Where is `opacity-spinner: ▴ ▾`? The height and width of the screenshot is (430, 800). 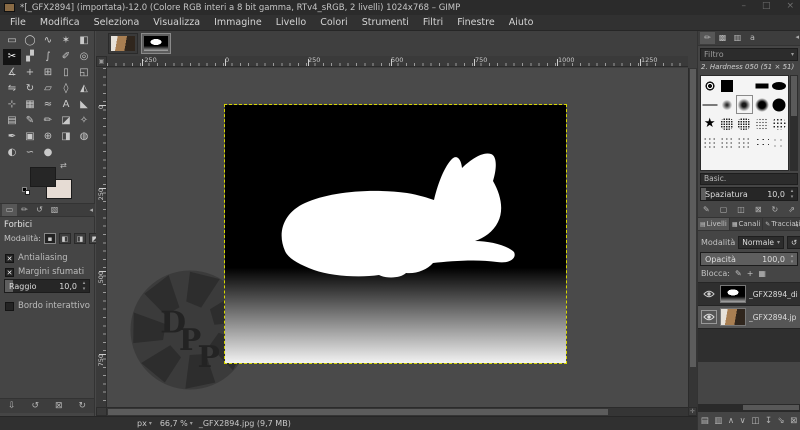 opacity-spinner: ▴ ▾ is located at coordinates (792, 259).